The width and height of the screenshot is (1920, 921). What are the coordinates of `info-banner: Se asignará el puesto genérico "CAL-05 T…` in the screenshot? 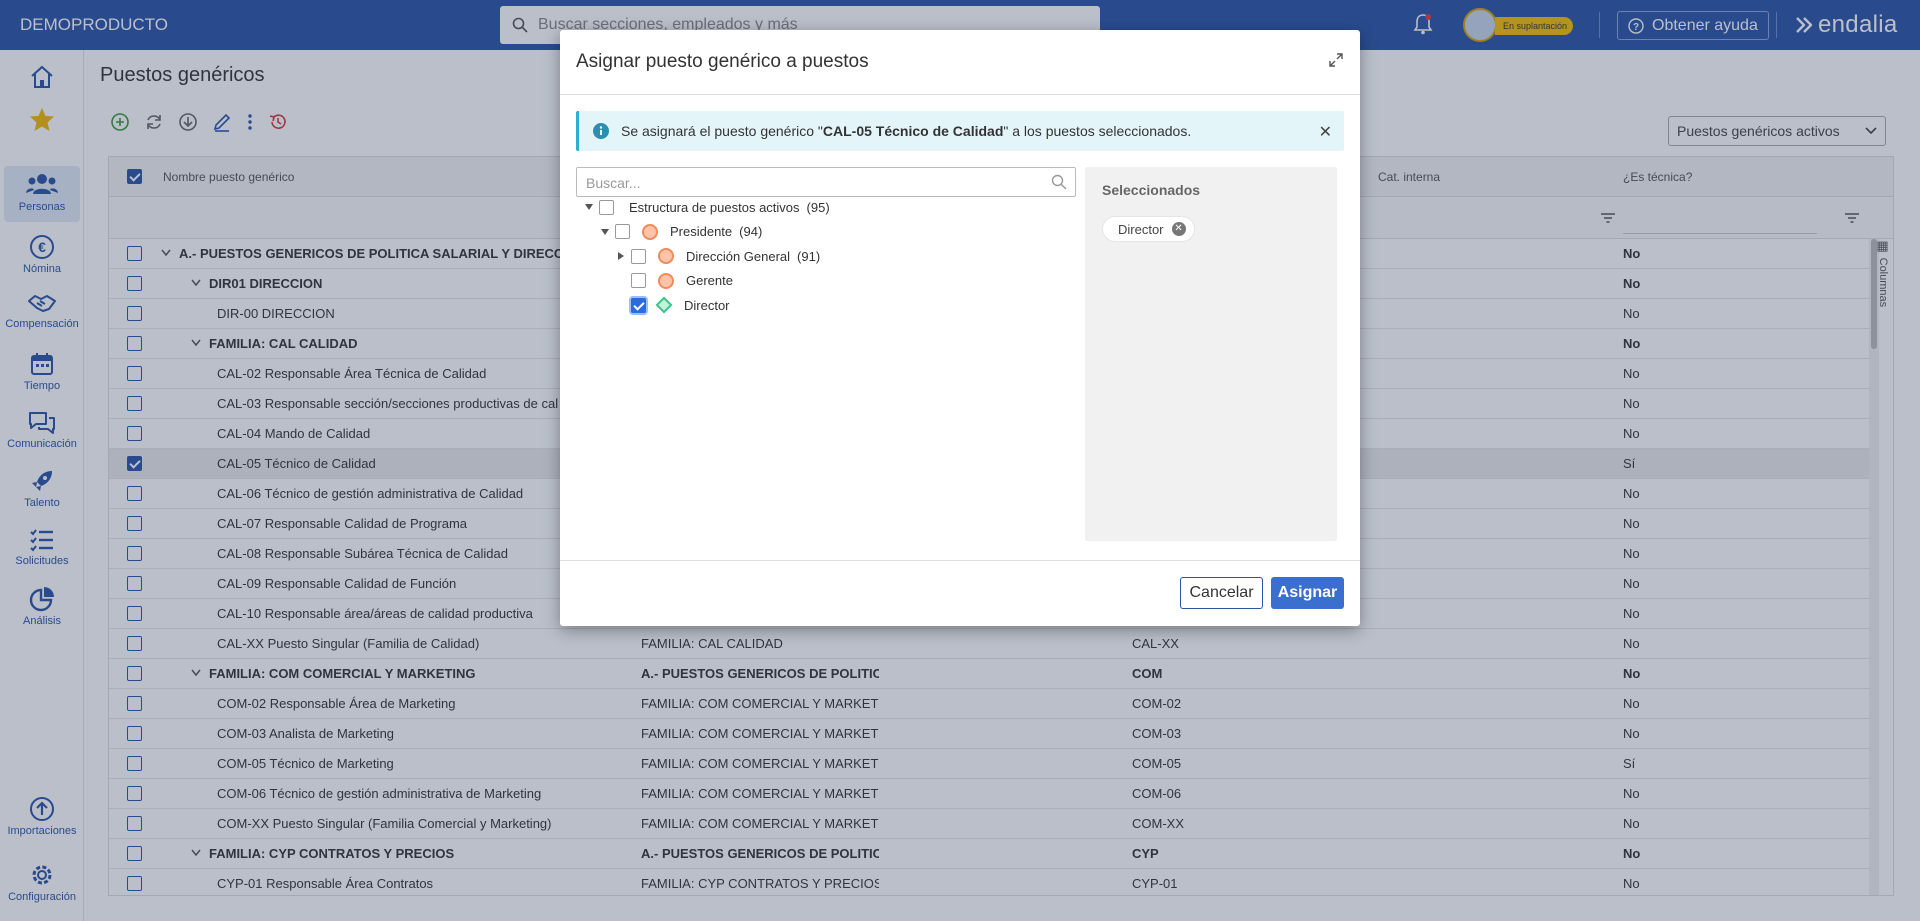 It's located at (960, 131).